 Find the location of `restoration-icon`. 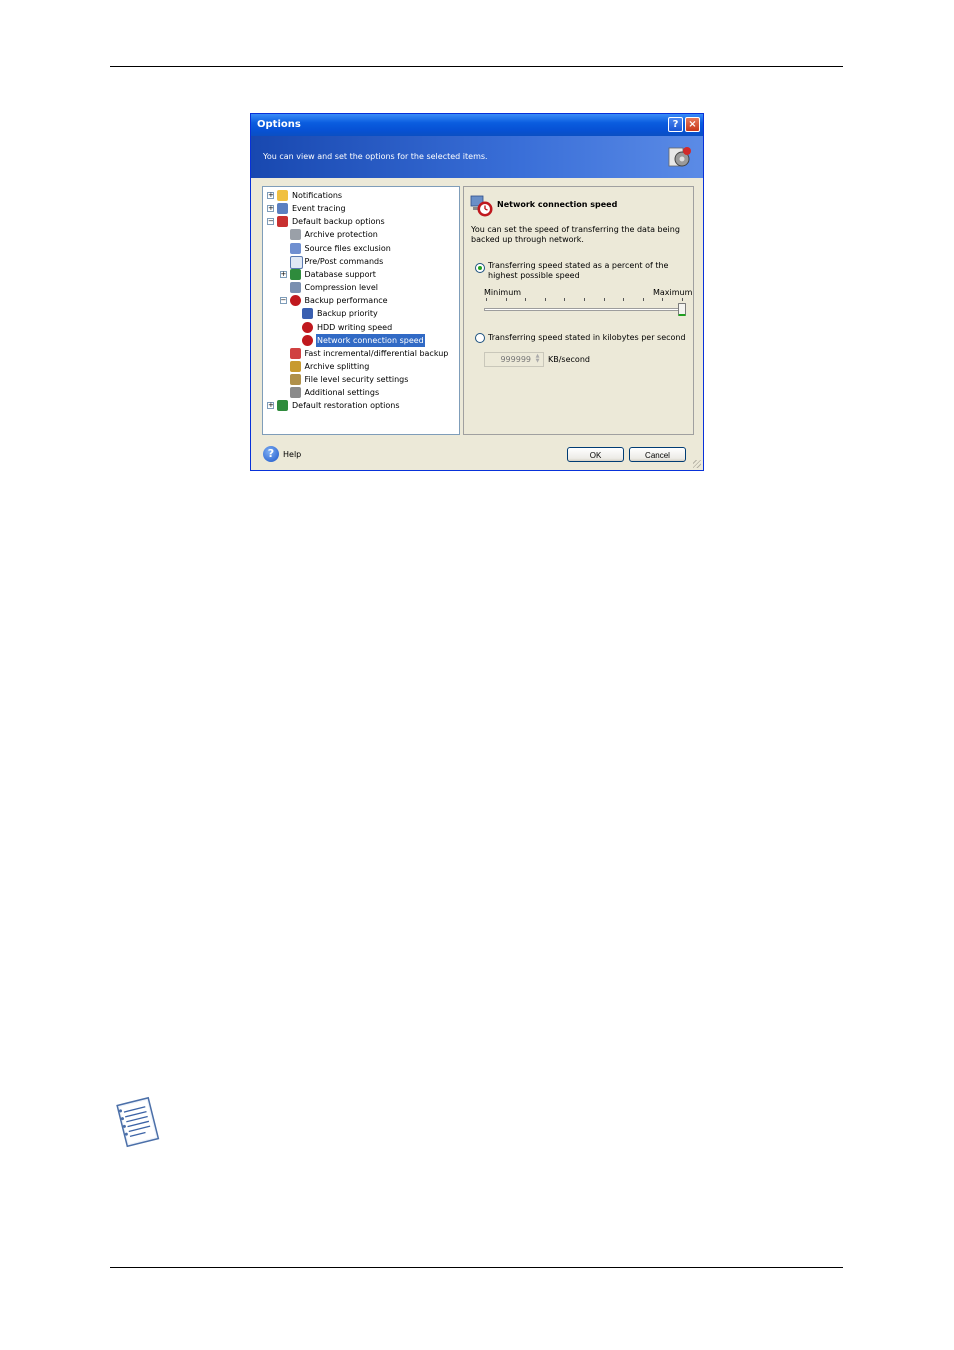

restoration-icon is located at coordinates (282, 406).